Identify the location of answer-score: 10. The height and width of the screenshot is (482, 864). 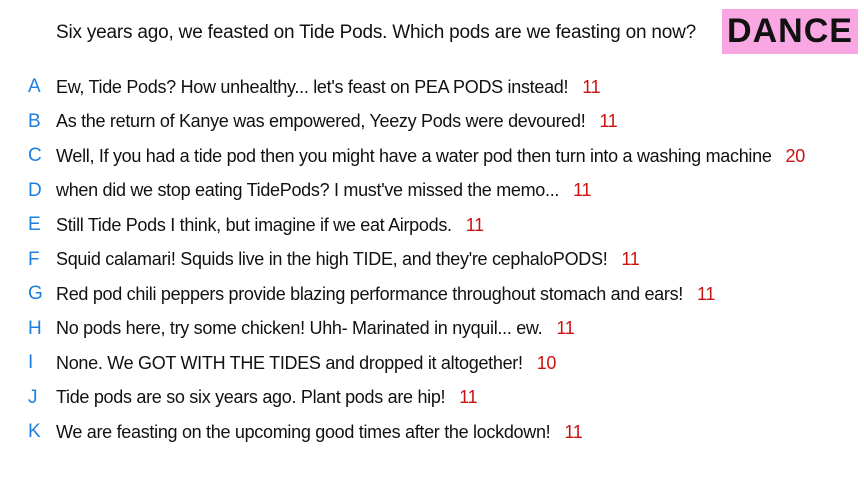
(546, 362).